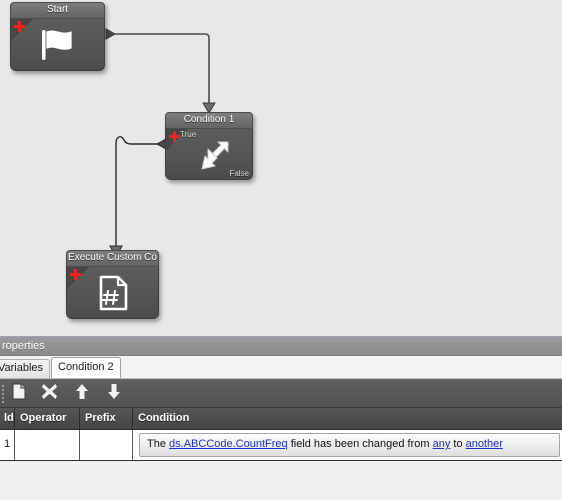  What do you see at coordinates (106, 418) in the screenshot?
I see `column-header-prefix: Prefix` at bounding box center [106, 418].